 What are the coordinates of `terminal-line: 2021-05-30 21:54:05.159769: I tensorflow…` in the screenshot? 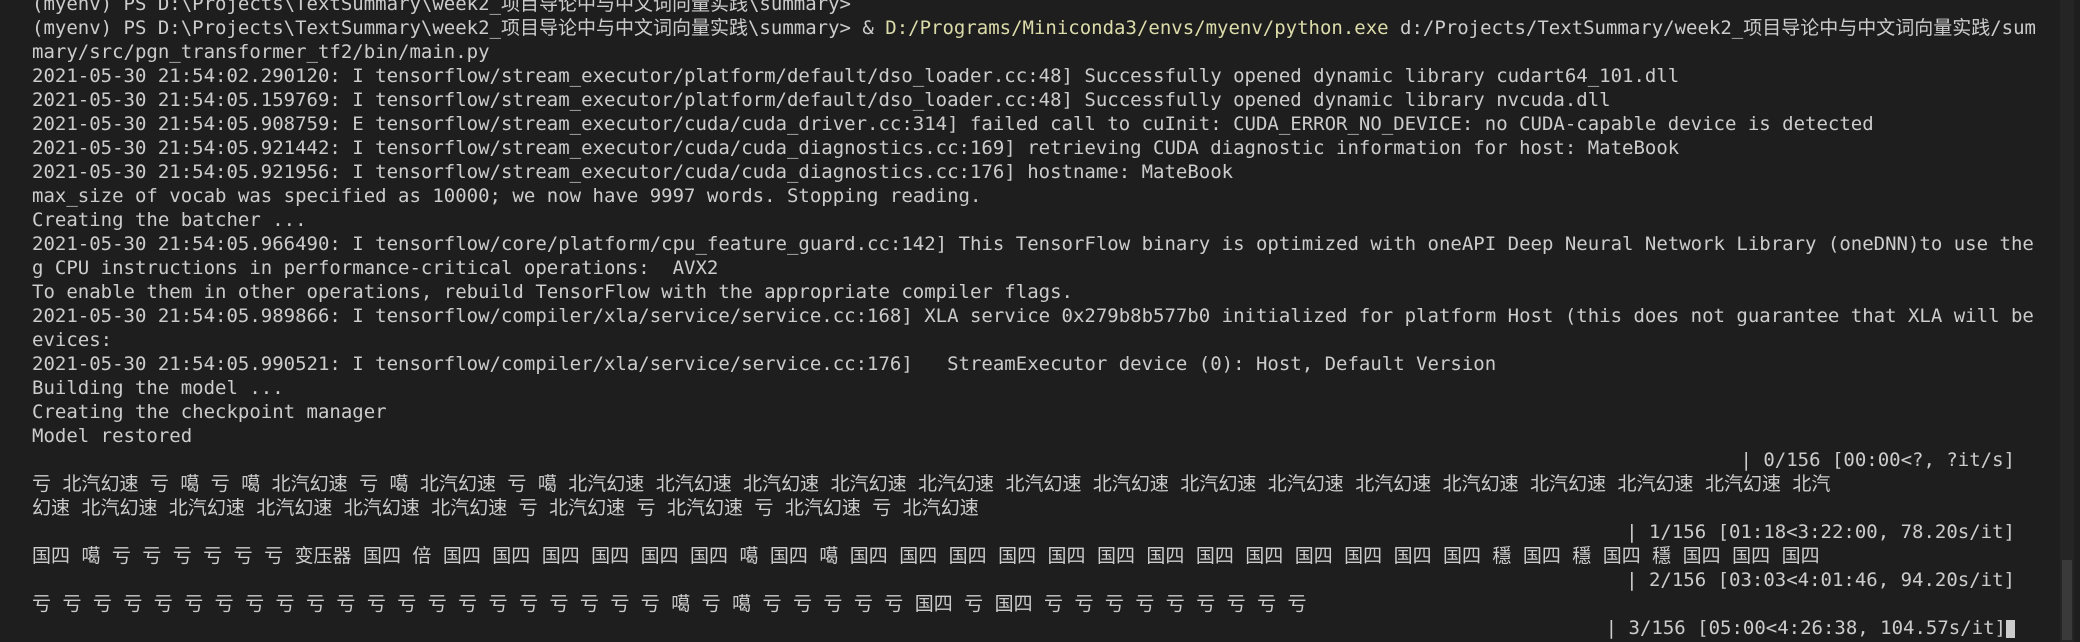 It's located at (821, 100).